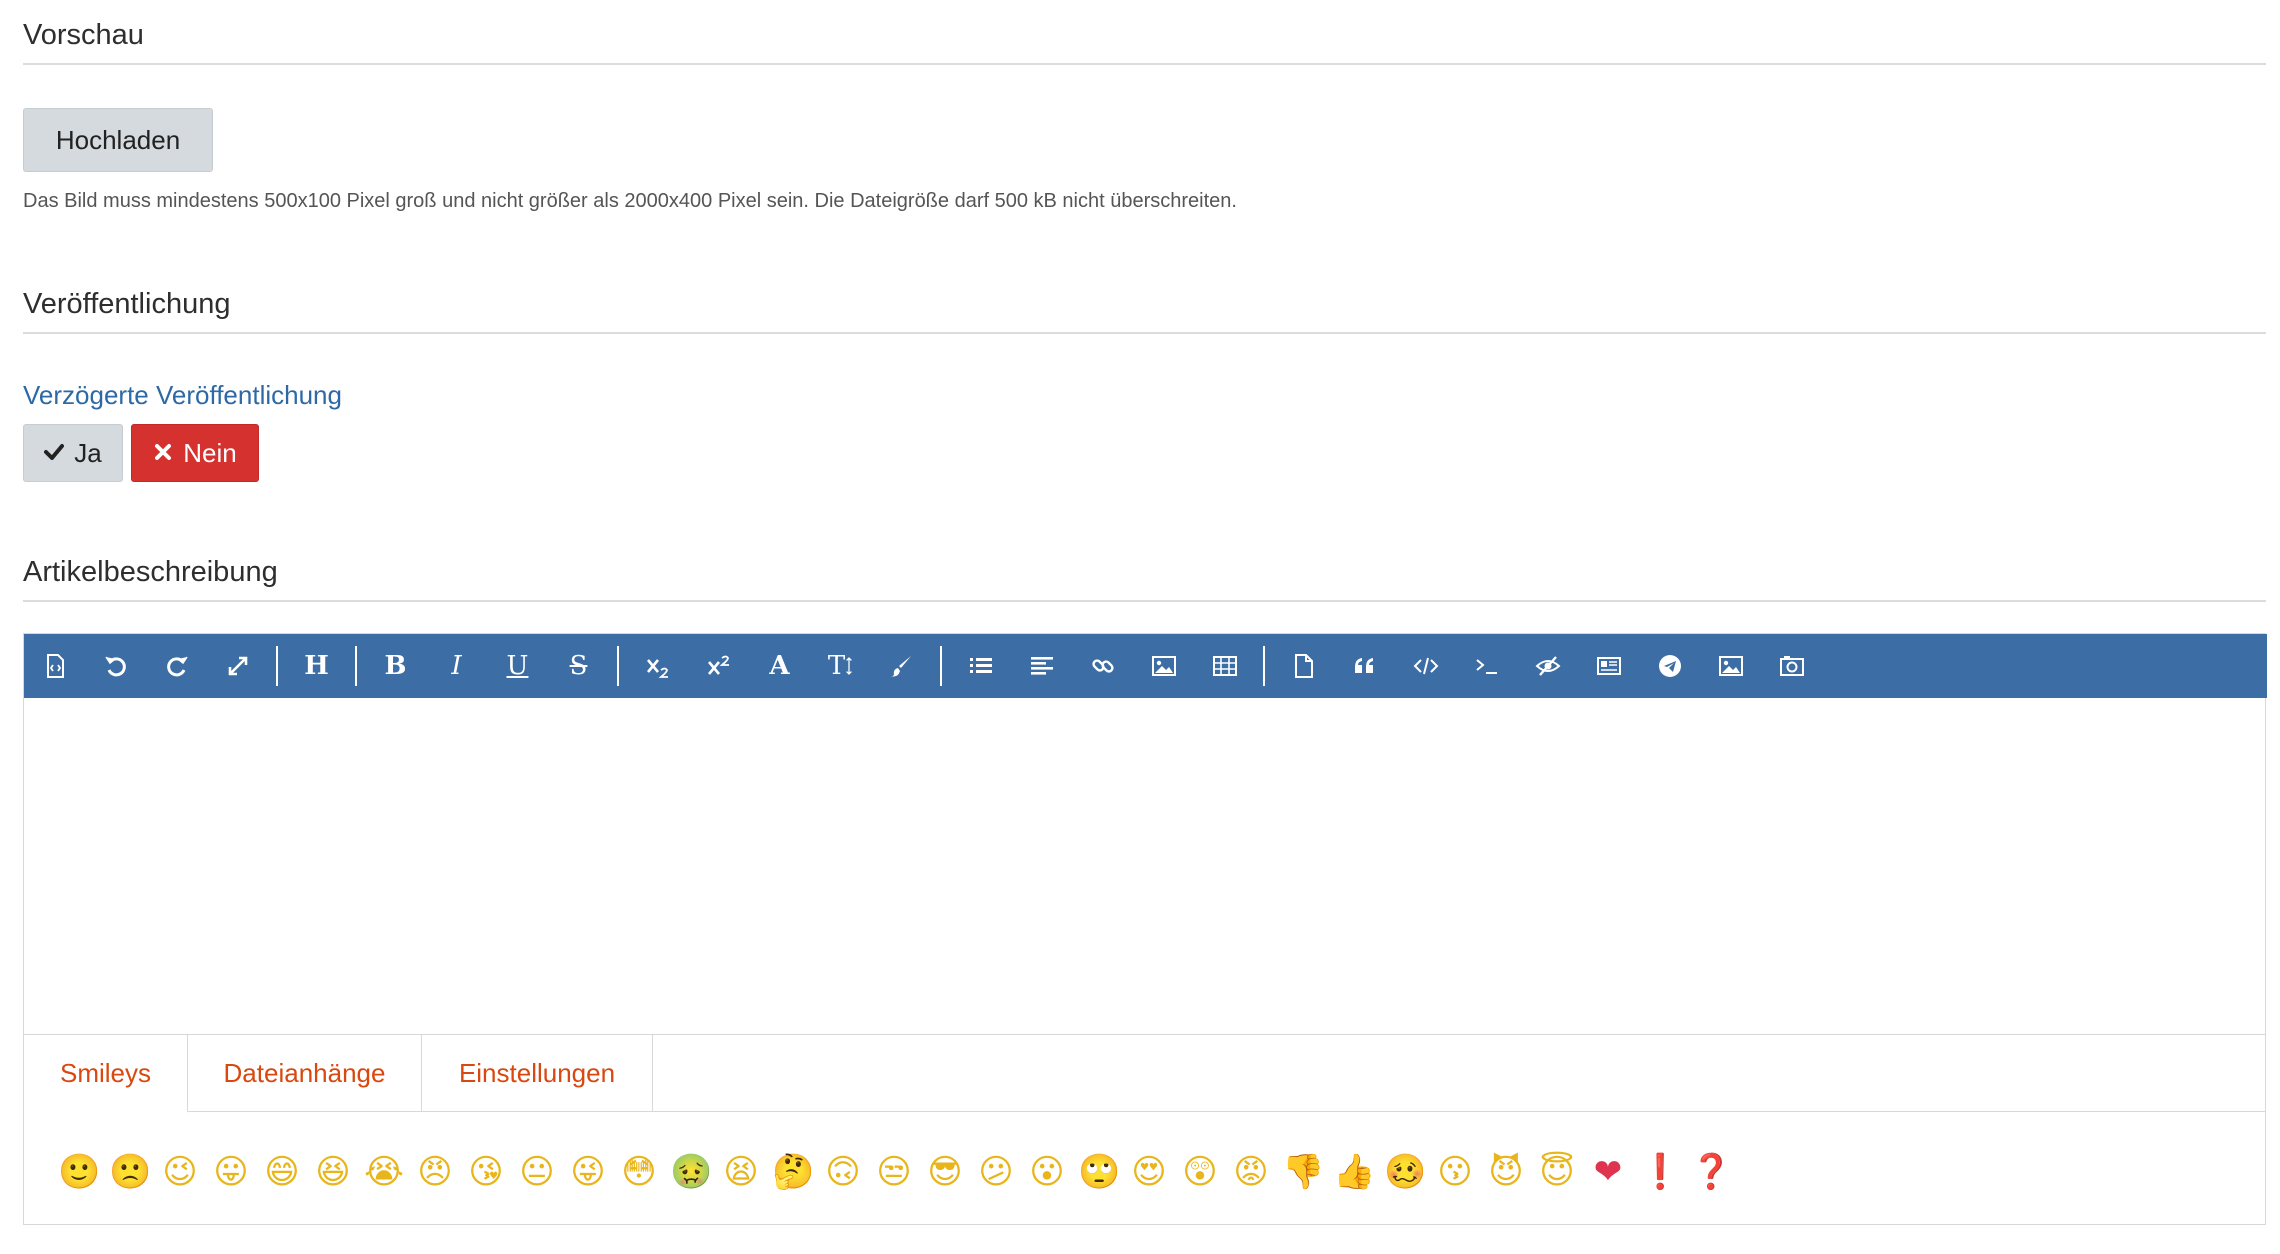 Image resolution: width=2280 pixels, height=1254 pixels. What do you see at coordinates (1224, 666) in the screenshot?
I see `table-icon` at bounding box center [1224, 666].